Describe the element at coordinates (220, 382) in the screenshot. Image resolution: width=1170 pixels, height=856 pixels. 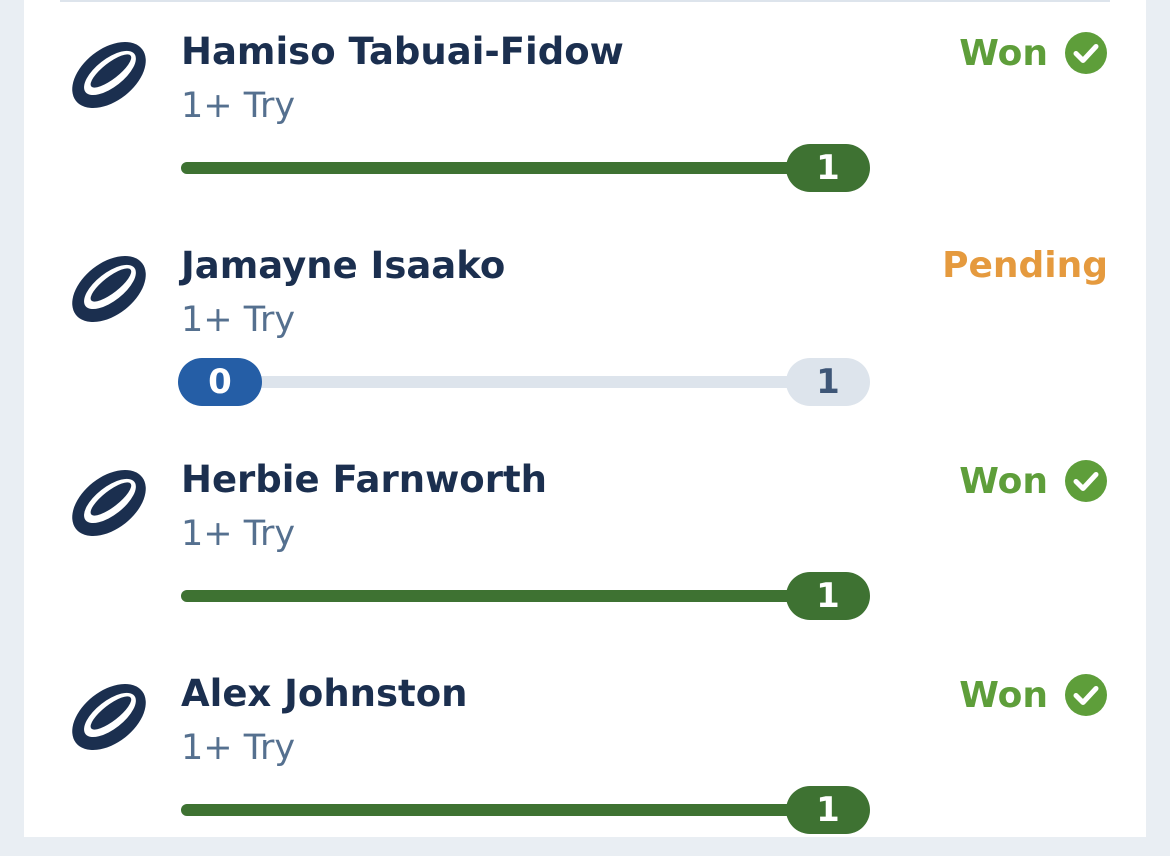
I see `progress-current-pill: 0` at that location.